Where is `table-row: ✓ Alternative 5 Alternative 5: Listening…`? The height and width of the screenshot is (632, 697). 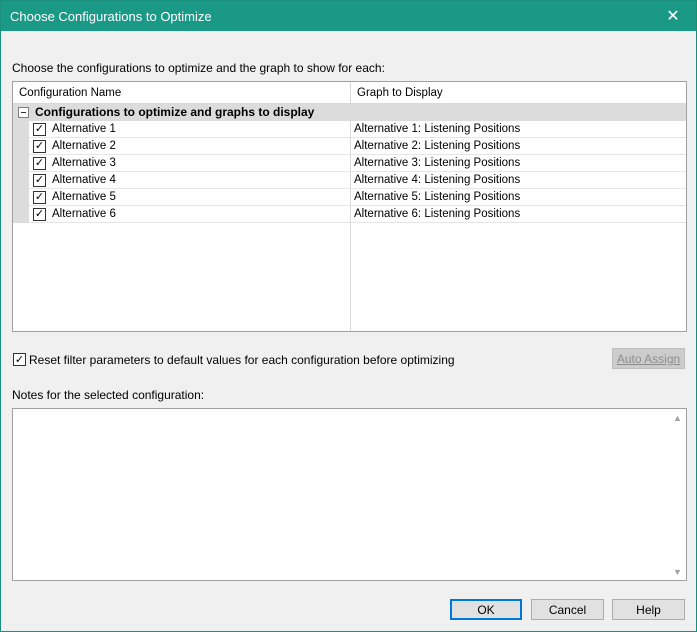 table-row: ✓ Alternative 5 Alternative 5: Listening… is located at coordinates (357, 197).